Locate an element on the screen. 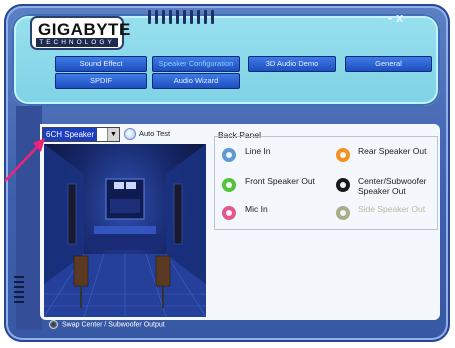  tab-spdif: SPDIF is located at coordinates (101, 81).